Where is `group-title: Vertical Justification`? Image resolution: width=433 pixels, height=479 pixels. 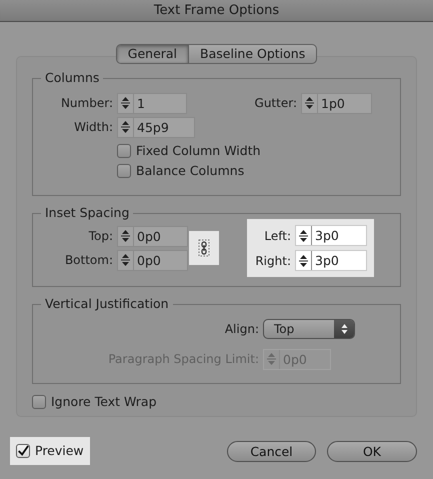 group-title: Vertical Justification is located at coordinates (107, 304).